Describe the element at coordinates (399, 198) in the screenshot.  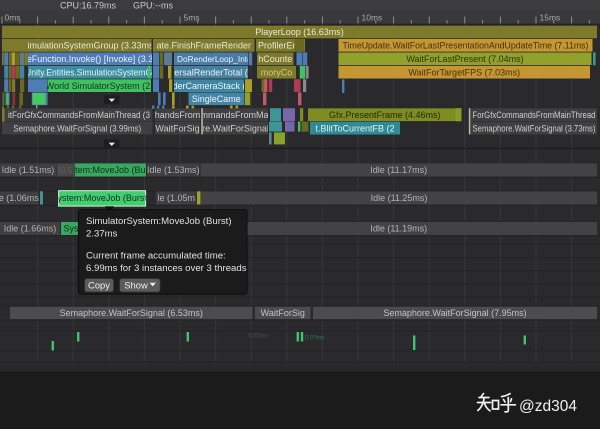
I see `svg-text: Idle (11.25ms)` at that location.